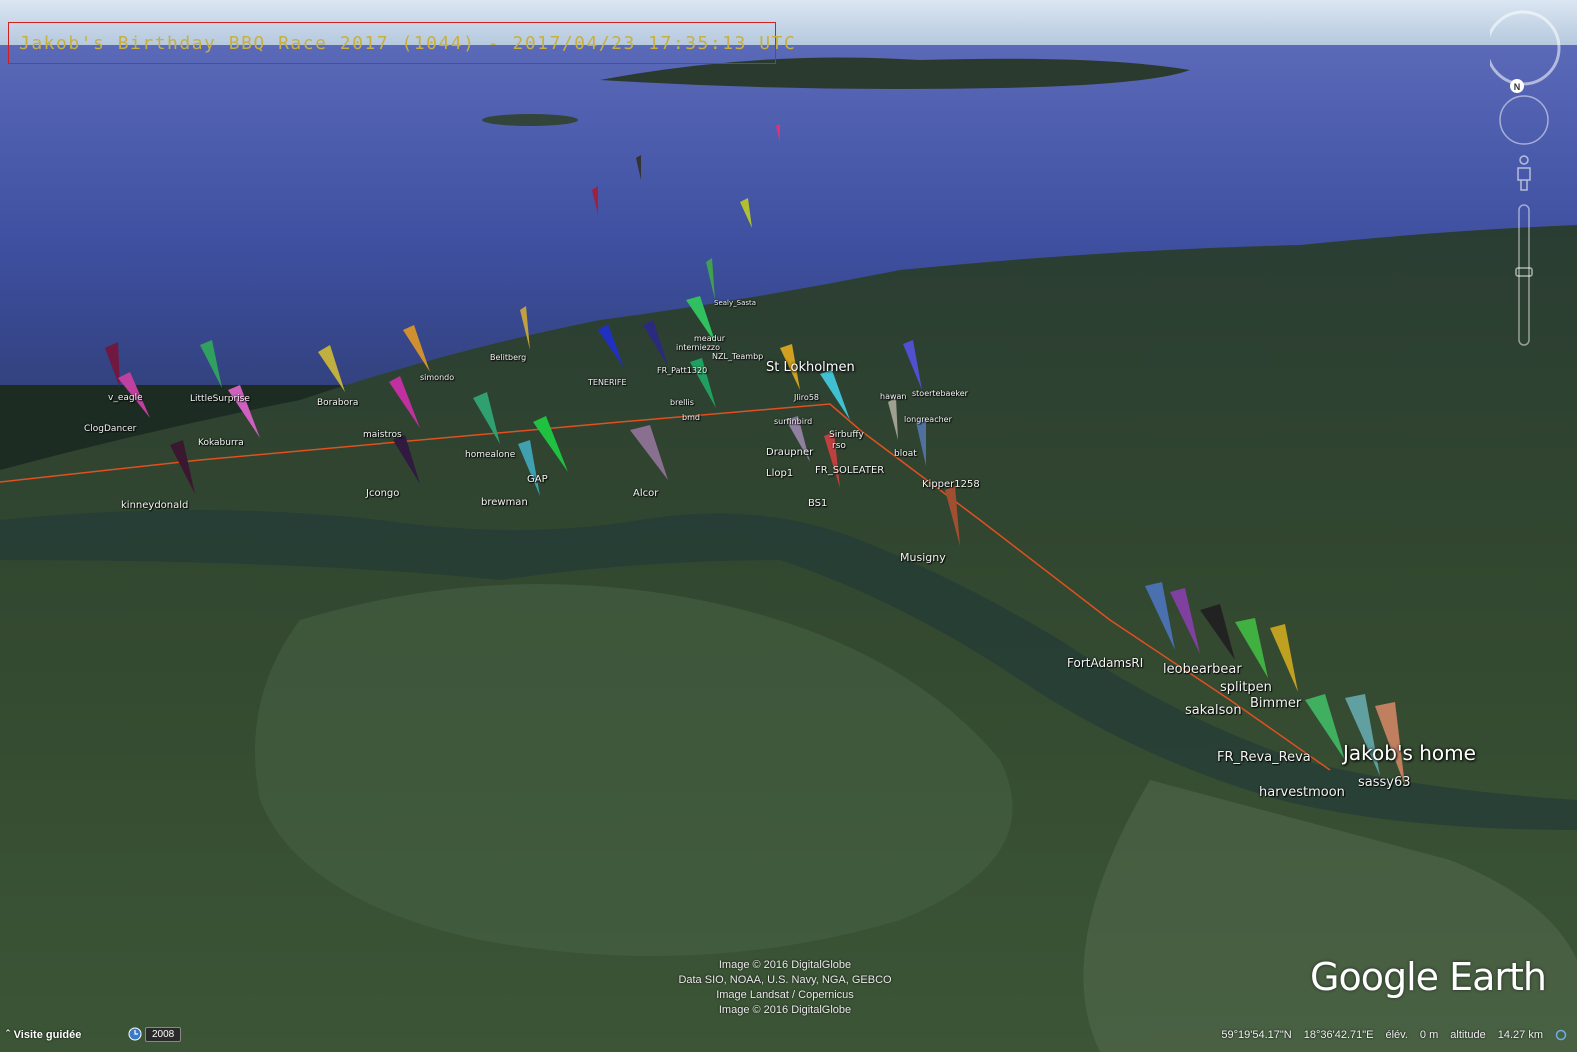 This screenshot has width=1577, height=1052. What do you see at coordinates (810, 367) in the screenshot?
I see `place-label-st-lokholmen: St Lokholmen` at bounding box center [810, 367].